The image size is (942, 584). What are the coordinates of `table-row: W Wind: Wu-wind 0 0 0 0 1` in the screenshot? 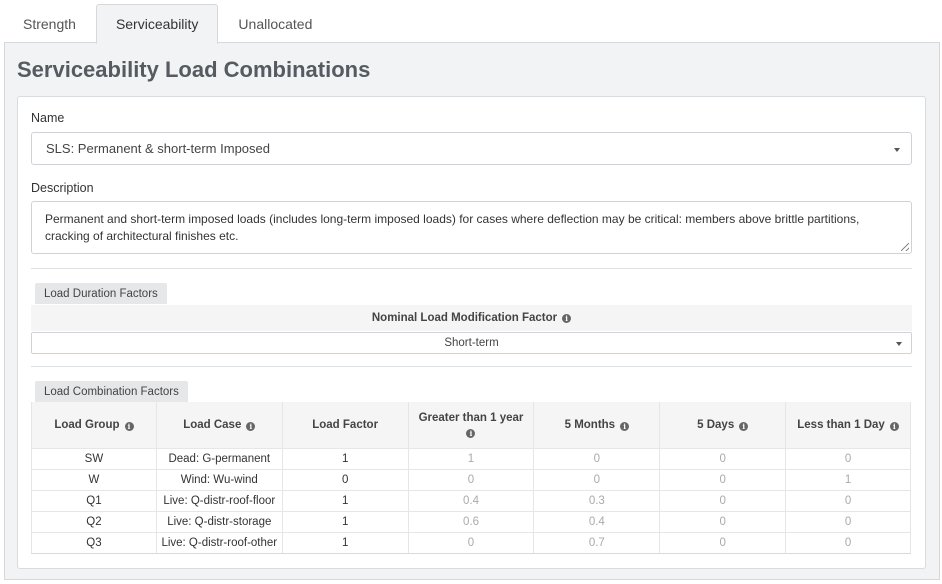 It's located at (471, 479).